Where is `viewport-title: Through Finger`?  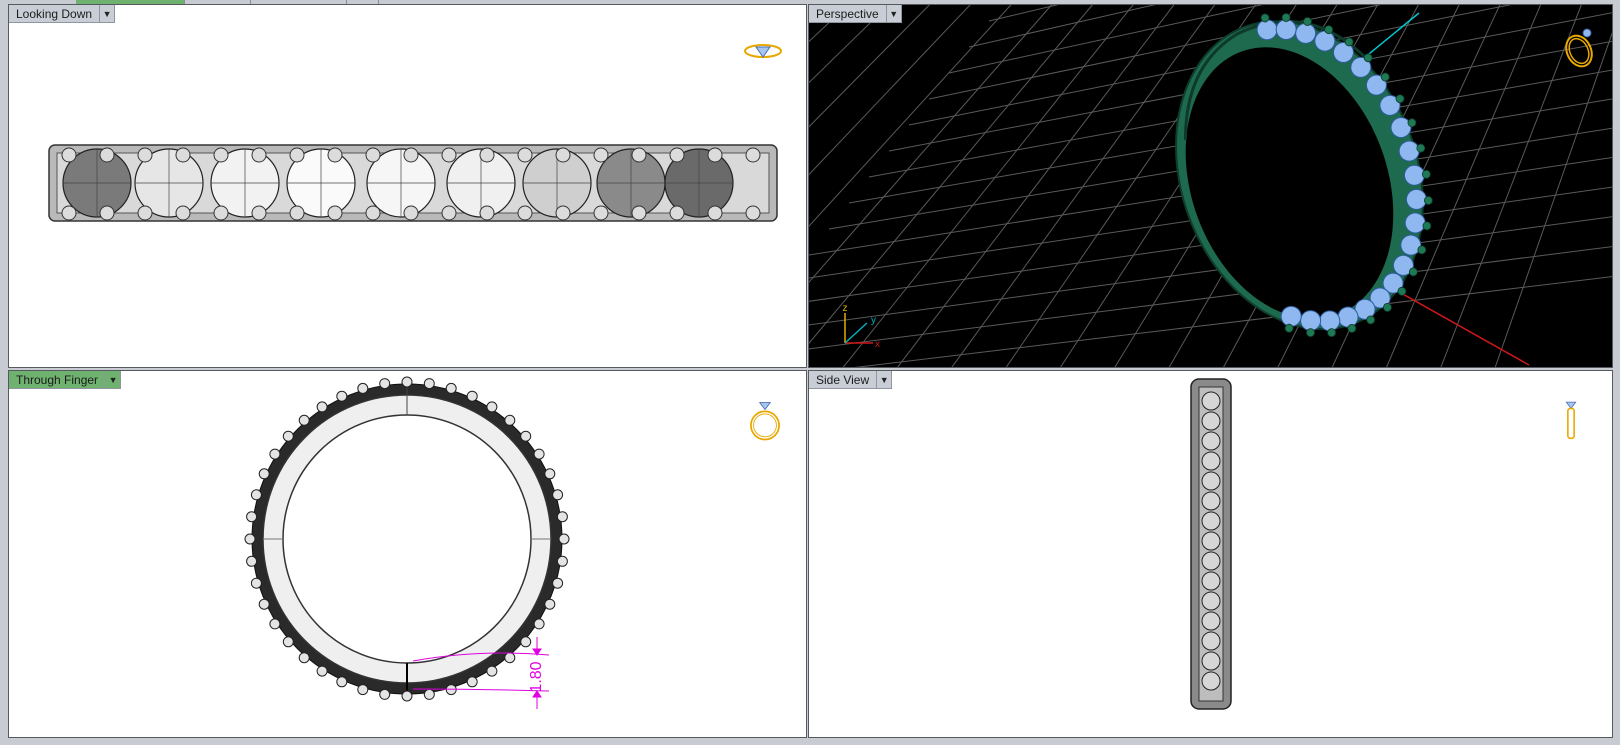 viewport-title: Through Finger is located at coordinates (58, 380).